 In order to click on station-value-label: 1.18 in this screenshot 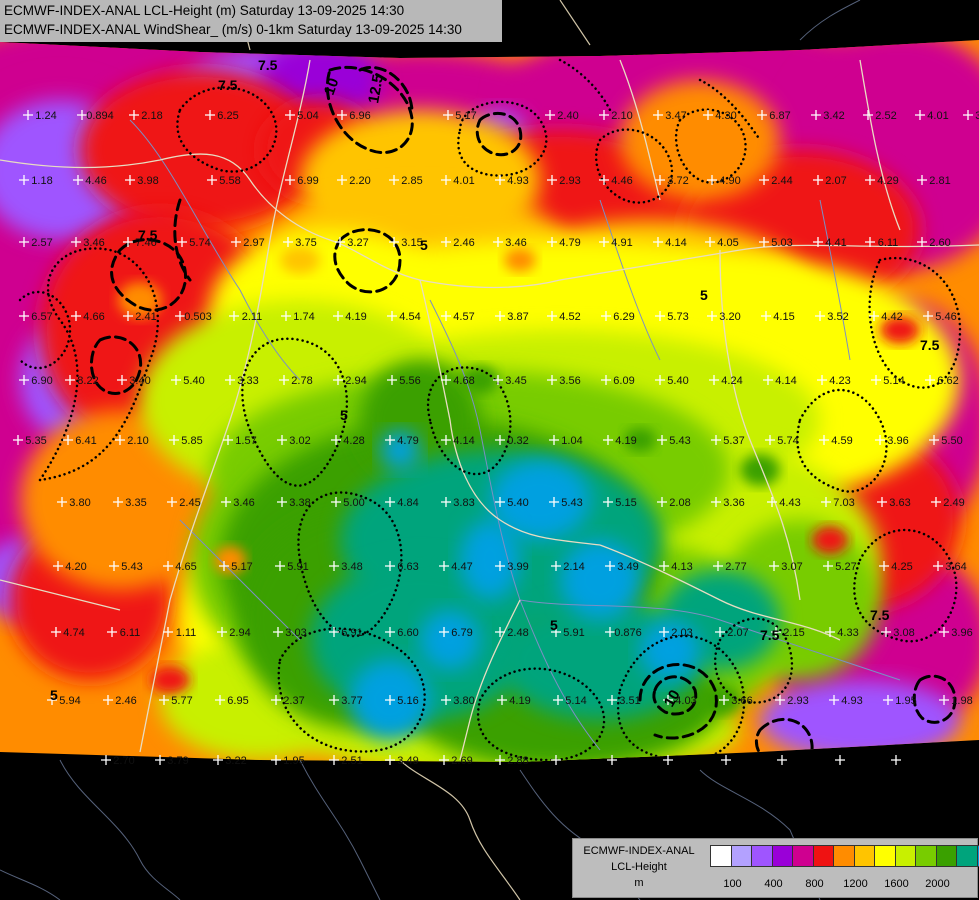, I will do `click(41, 181)`.